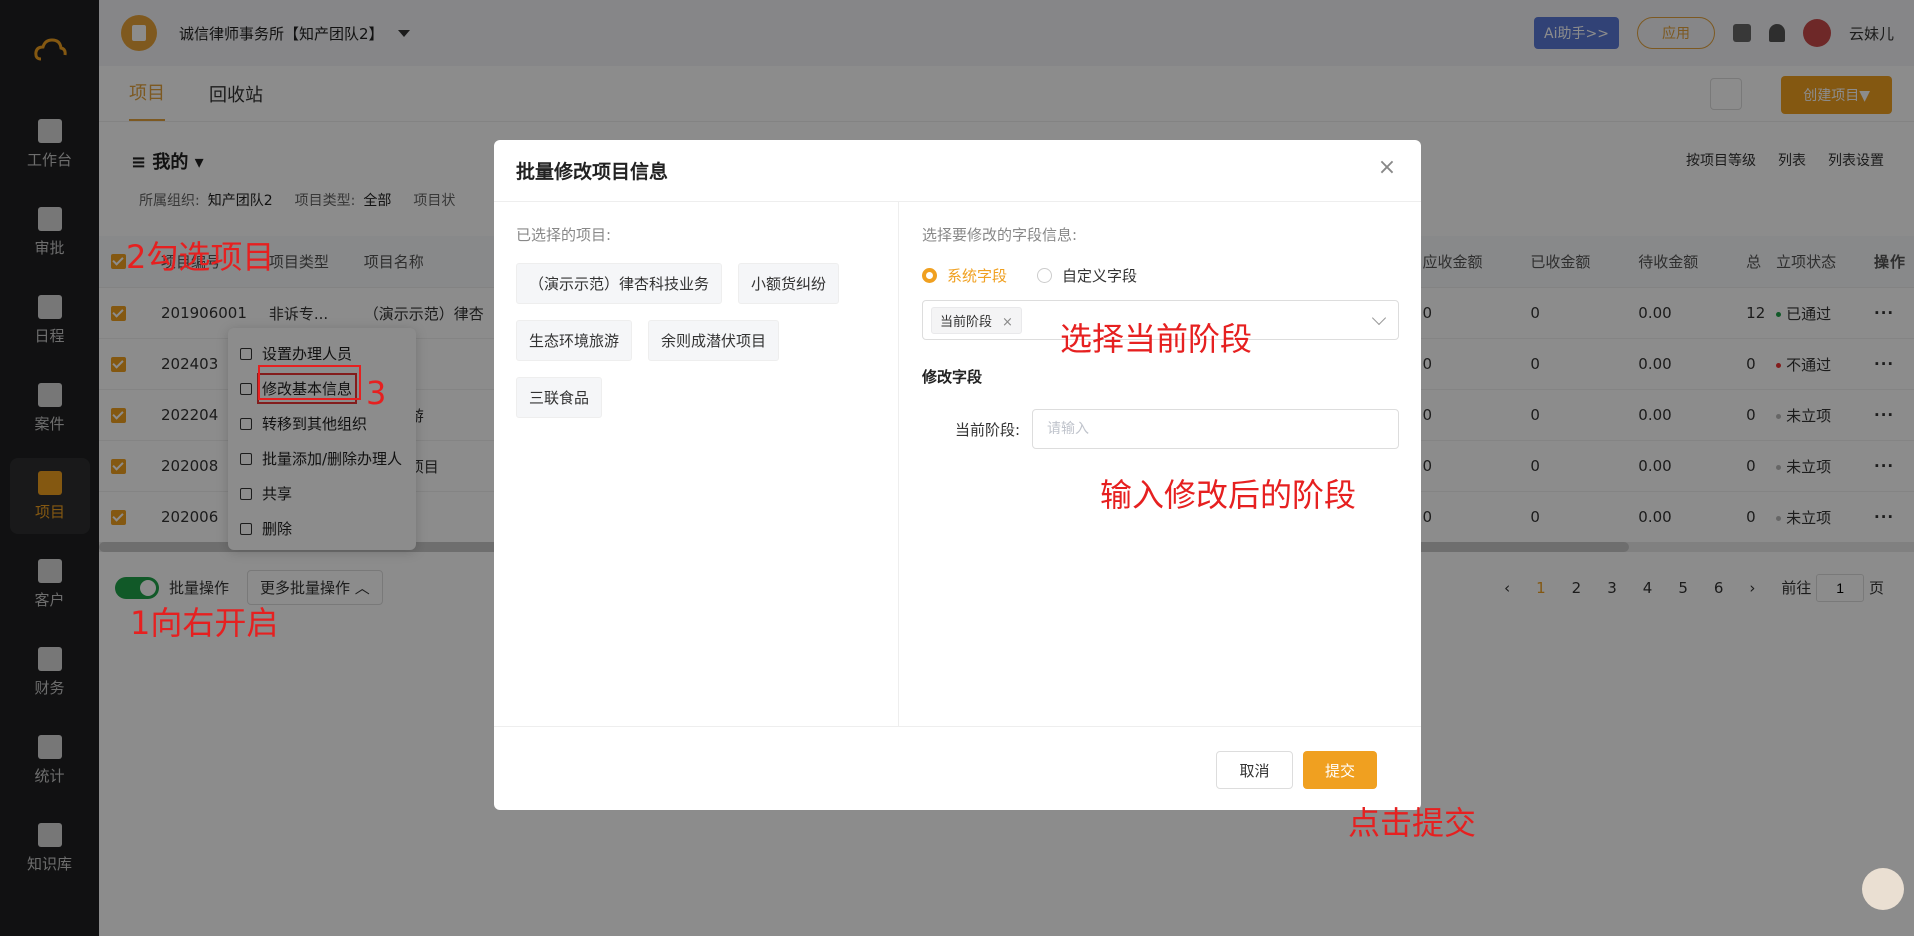 The width and height of the screenshot is (1914, 936). What do you see at coordinates (1215, 429) in the screenshot?
I see `current-stage-input` at bounding box center [1215, 429].